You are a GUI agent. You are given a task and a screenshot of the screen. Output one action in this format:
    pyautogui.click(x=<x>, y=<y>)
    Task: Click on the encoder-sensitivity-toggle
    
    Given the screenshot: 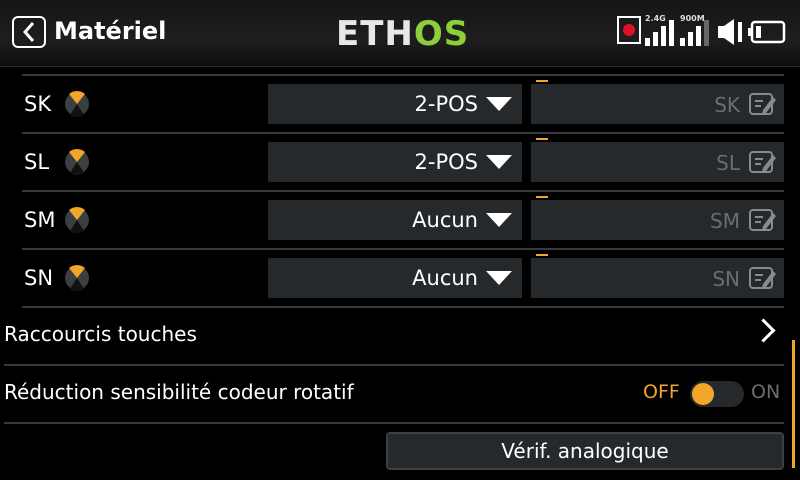 What is the action you would take?
    pyautogui.click(x=717, y=394)
    